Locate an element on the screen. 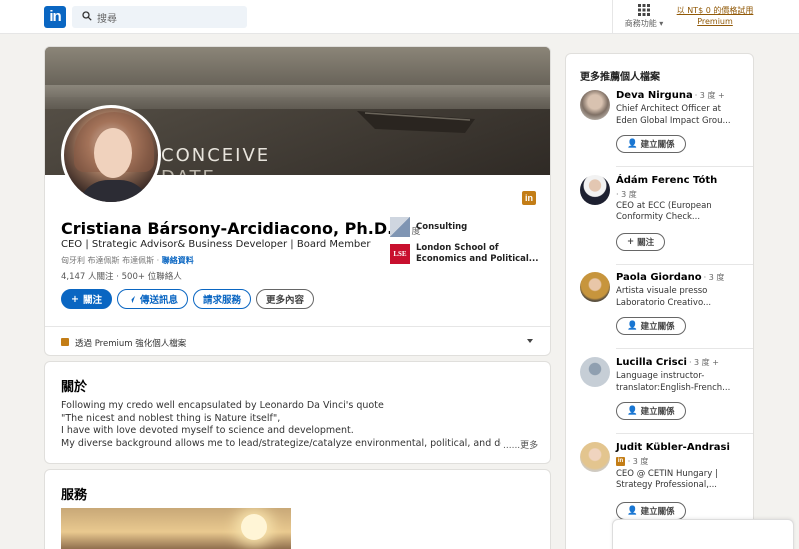 This screenshot has width=799, height=549. search-input: 搜尋 is located at coordinates (159, 17).